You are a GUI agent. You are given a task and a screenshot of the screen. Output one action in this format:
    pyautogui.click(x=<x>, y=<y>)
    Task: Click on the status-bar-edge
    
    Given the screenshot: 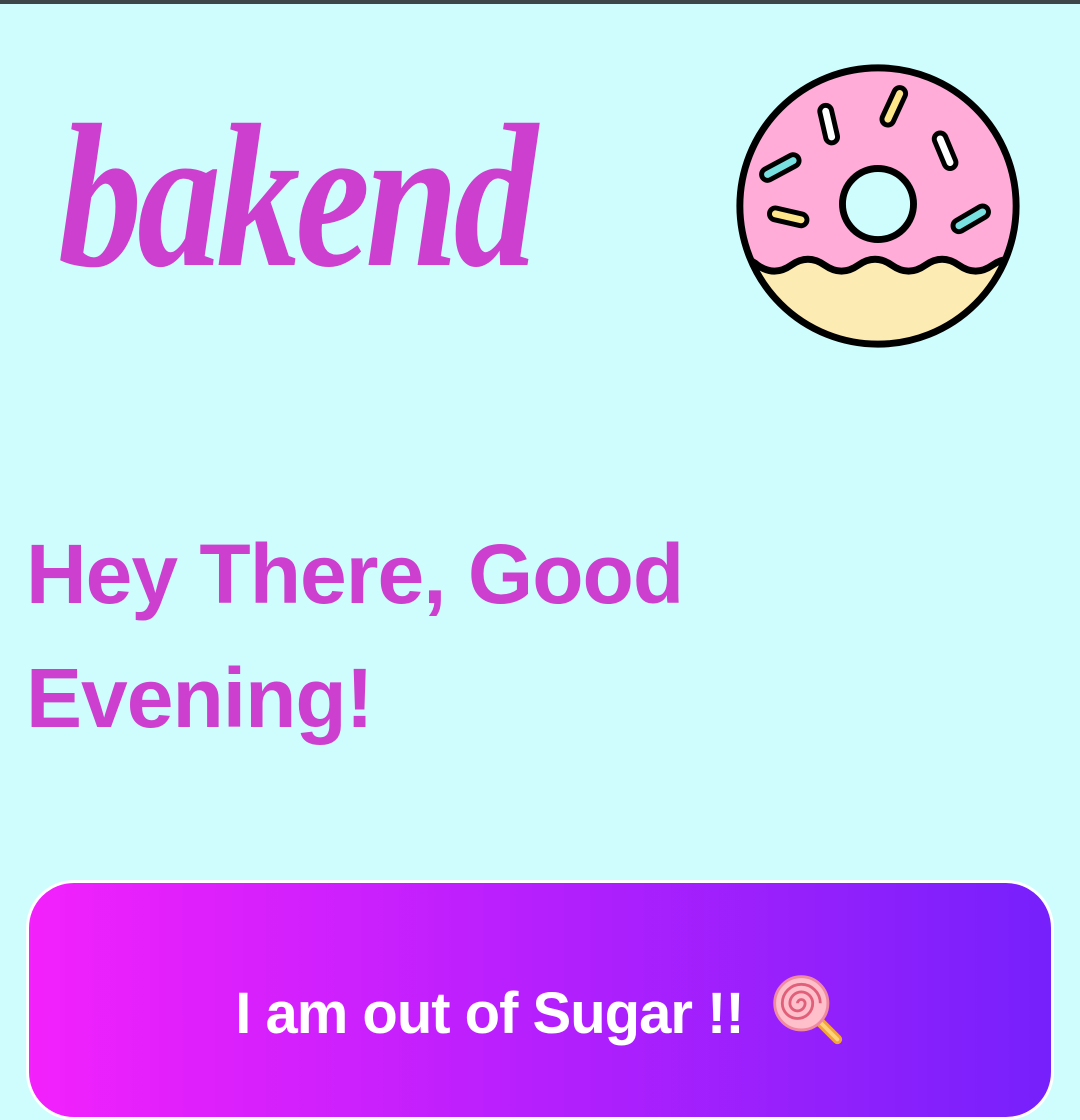 What is the action you would take?
    pyautogui.click(x=540, y=2)
    